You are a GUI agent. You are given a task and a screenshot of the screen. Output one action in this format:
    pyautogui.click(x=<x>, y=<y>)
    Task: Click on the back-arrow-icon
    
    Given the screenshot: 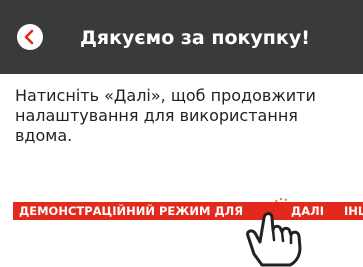 What is the action you would take?
    pyautogui.click(x=29, y=37)
    